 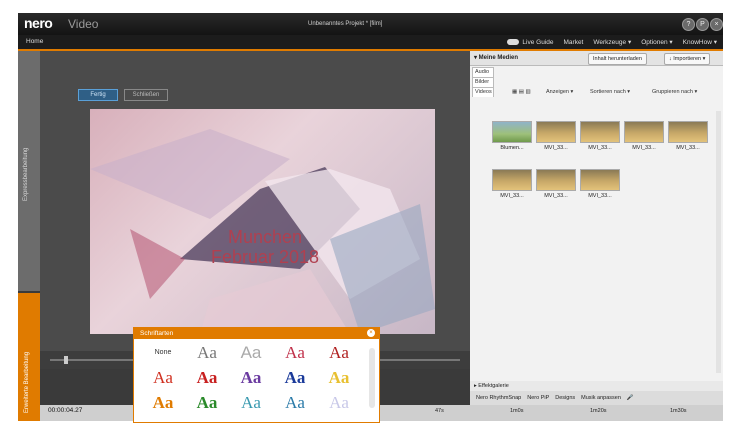 What do you see at coordinates (598, 411) in the screenshot?
I see `timeline-tick: 1m20s` at bounding box center [598, 411].